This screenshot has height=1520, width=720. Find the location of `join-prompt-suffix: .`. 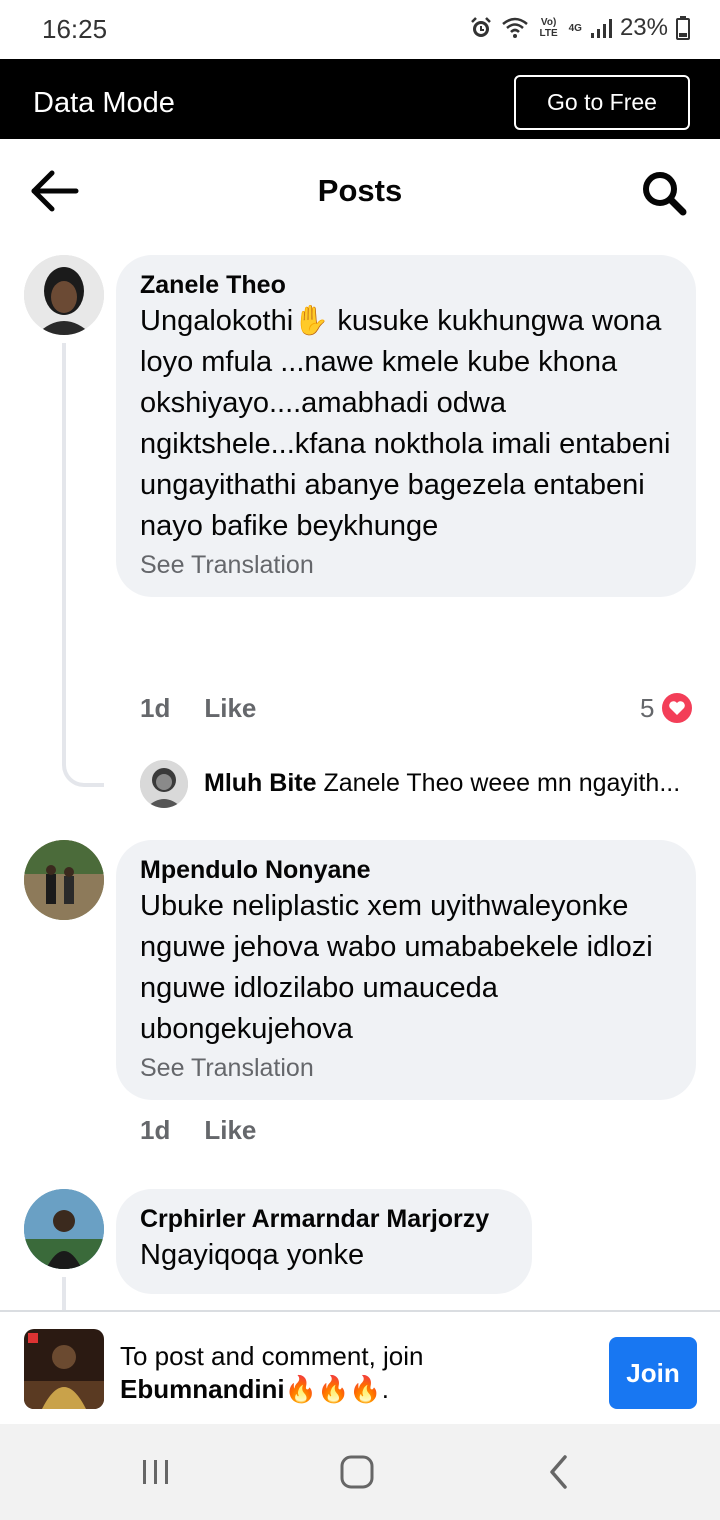

join-prompt-suffix: . is located at coordinates (385, 1389).